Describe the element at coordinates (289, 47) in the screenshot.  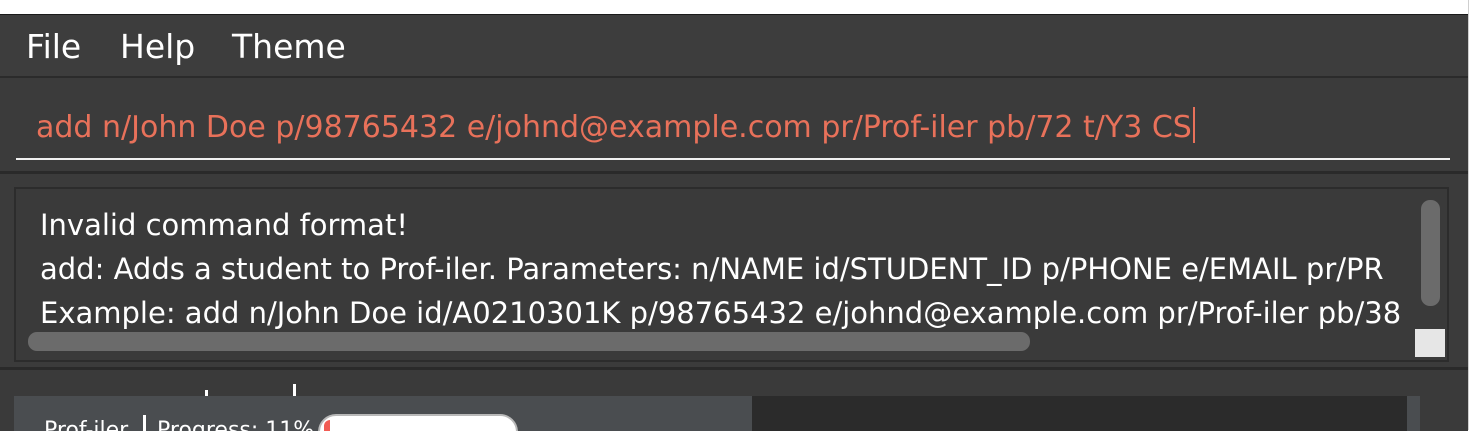
I see `menu-theme: Theme` at that location.